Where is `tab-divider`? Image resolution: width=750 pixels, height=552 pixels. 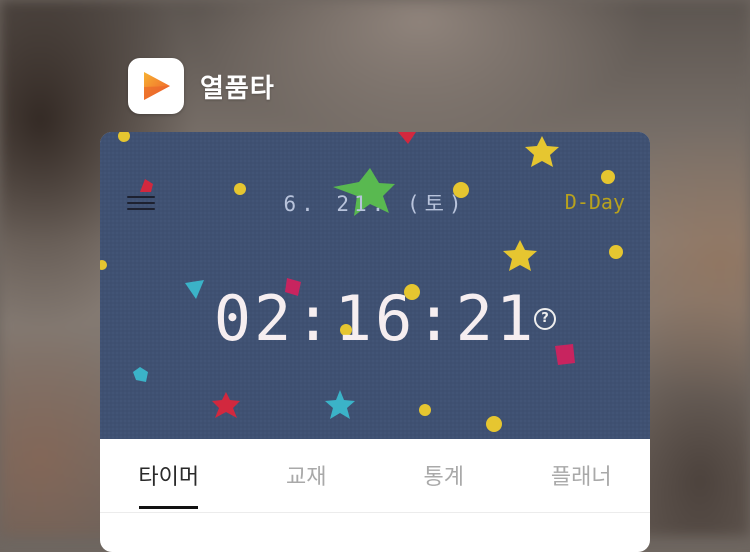 tab-divider is located at coordinates (375, 512).